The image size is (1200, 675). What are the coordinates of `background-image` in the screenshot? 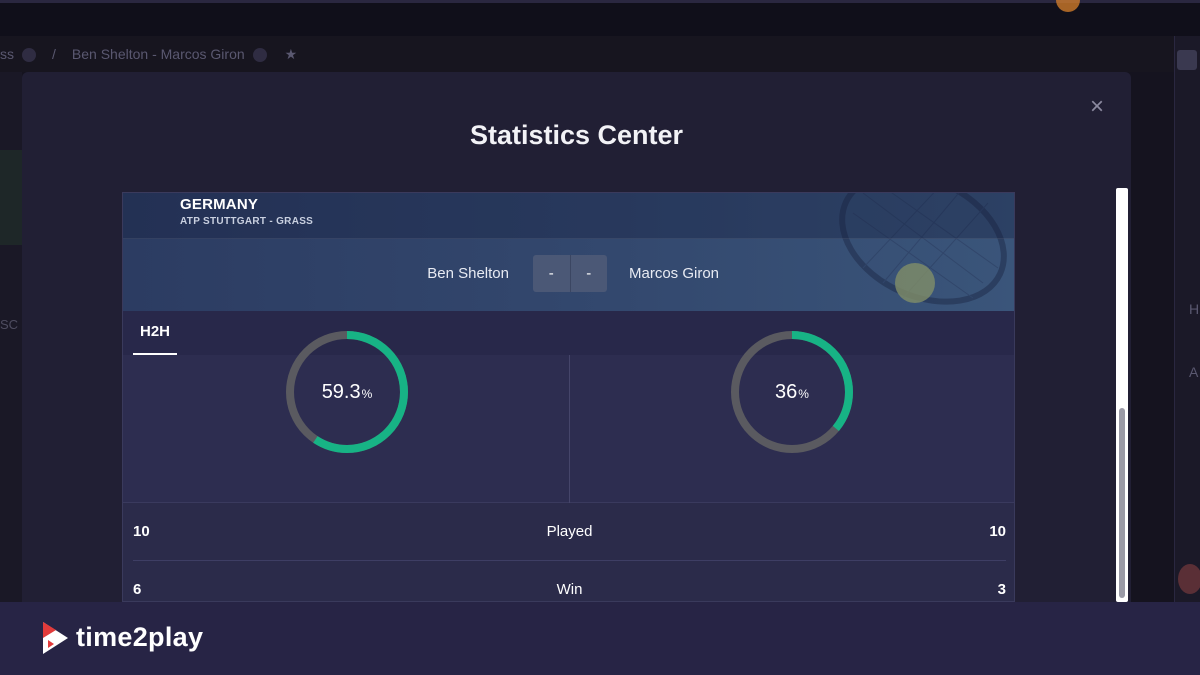 It's located at (1189, 579).